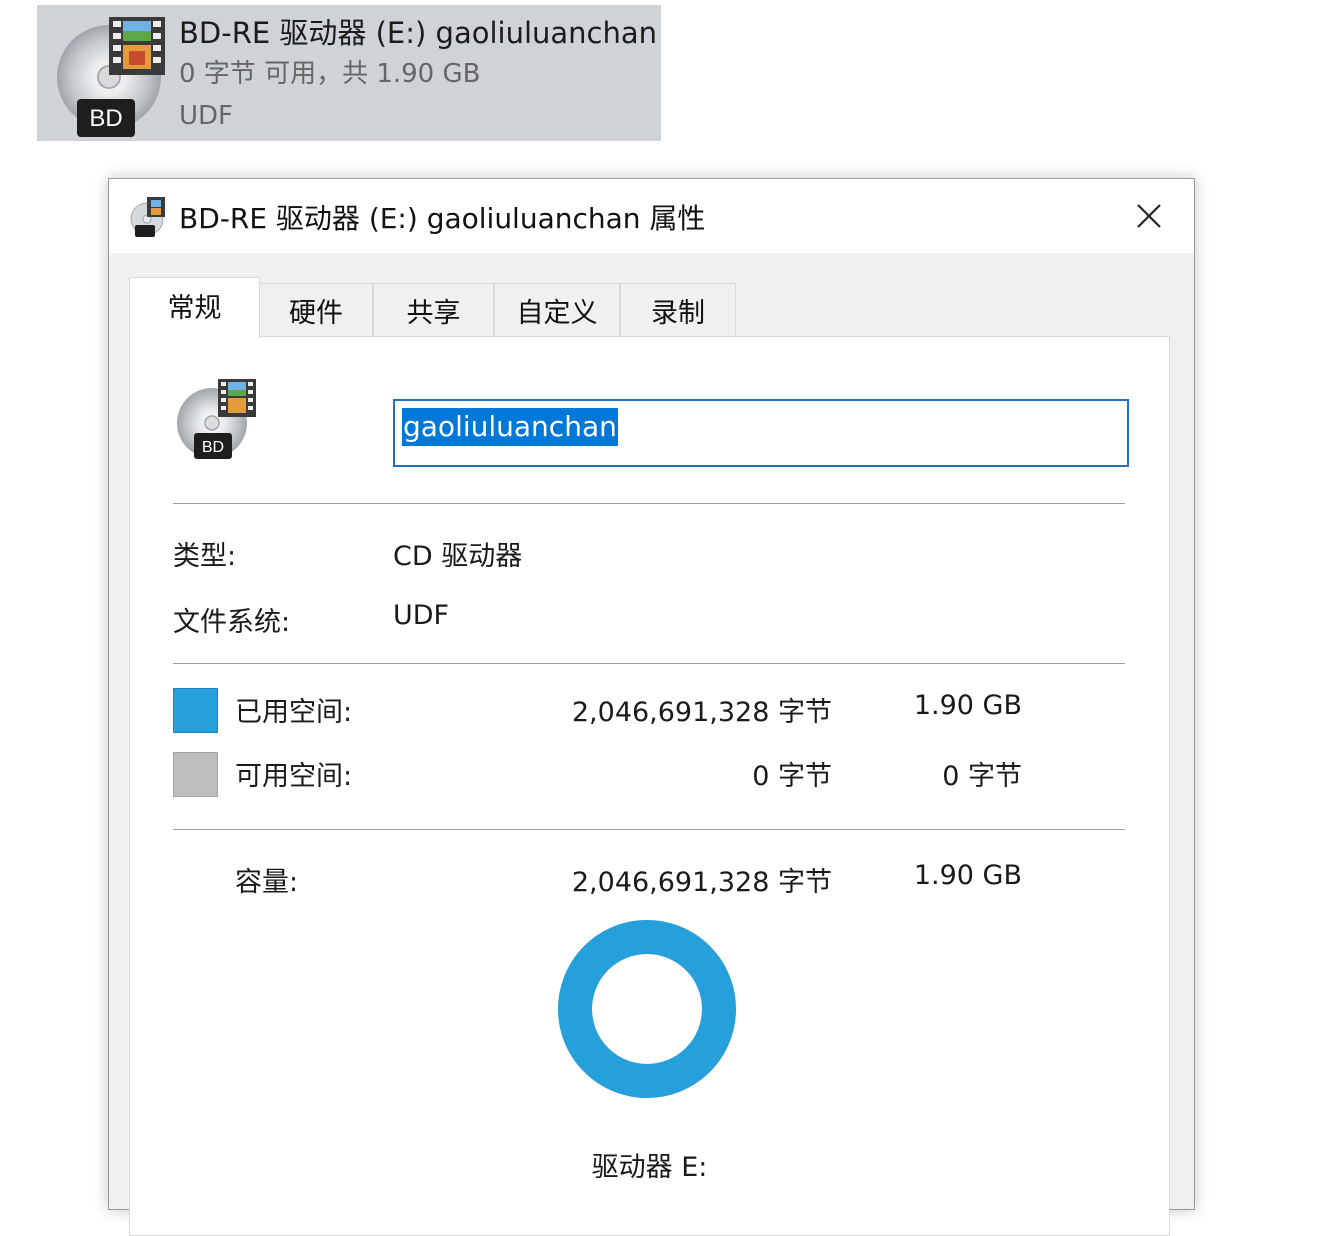  Describe the element at coordinates (792, 776) in the screenshot. I see `free-space-bytes: 0 字节` at that location.